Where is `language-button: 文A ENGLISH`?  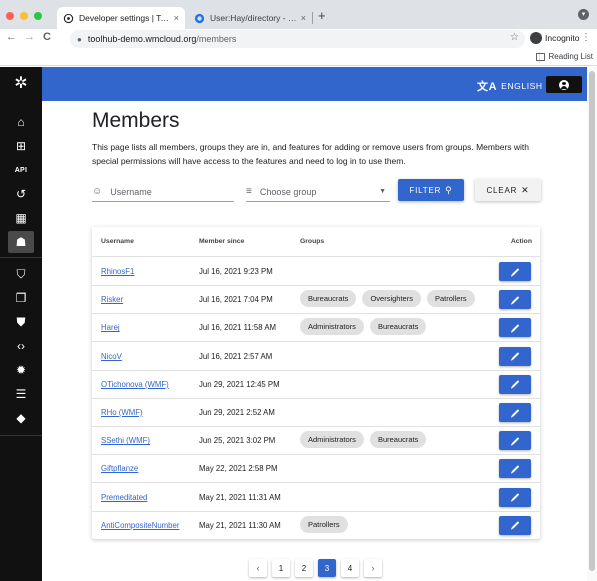 language-button: 文A ENGLISH is located at coordinates (510, 86).